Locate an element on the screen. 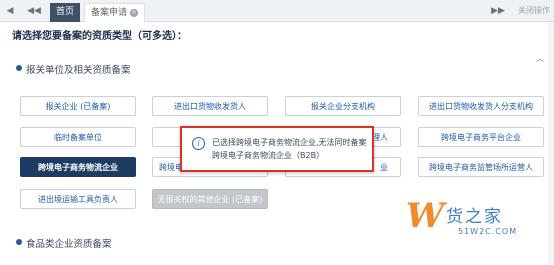  section-title: 食品类企业资质备案 is located at coordinates (69, 244).